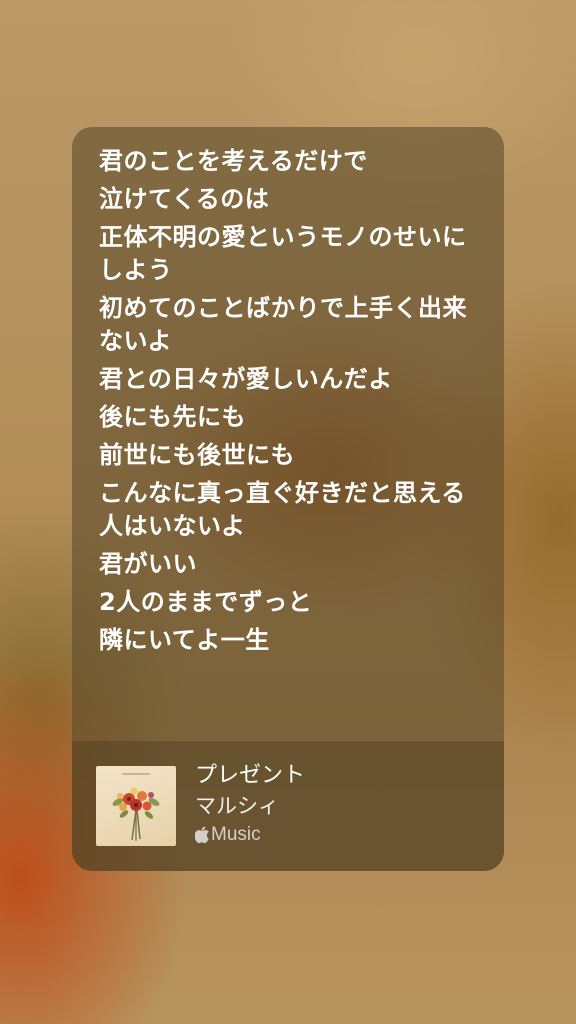 This screenshot has width=576, height=1024. Describe the element at coordinates (197, 455) in the screenshot. I see `lyric-line: 前世にも後世にも` at that location.